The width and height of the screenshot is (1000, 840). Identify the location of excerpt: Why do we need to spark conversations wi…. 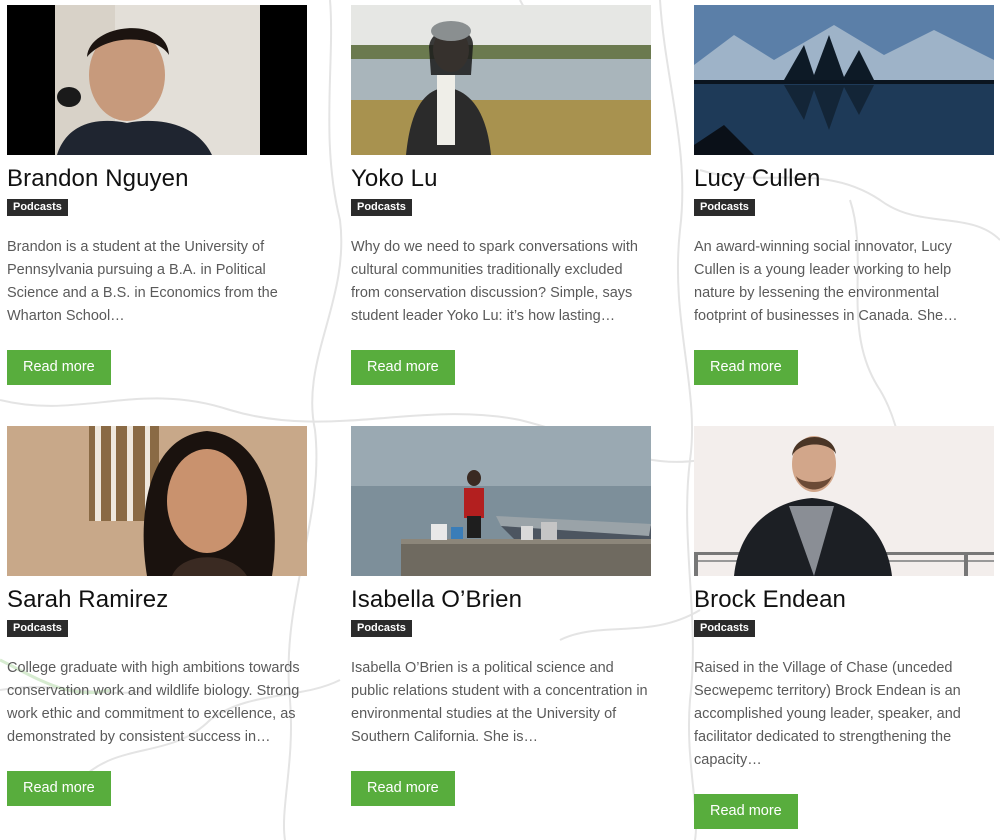
(494, 281).